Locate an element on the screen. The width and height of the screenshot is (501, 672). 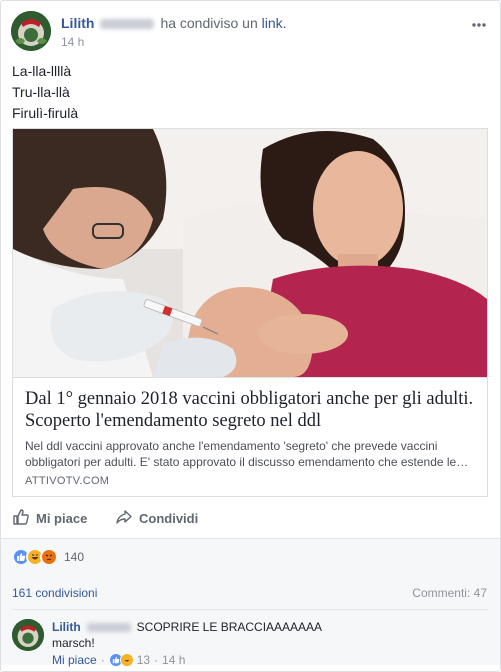
post-header: Lilith ha condiviso un link. 14 h is located at coordinates (250, 33).